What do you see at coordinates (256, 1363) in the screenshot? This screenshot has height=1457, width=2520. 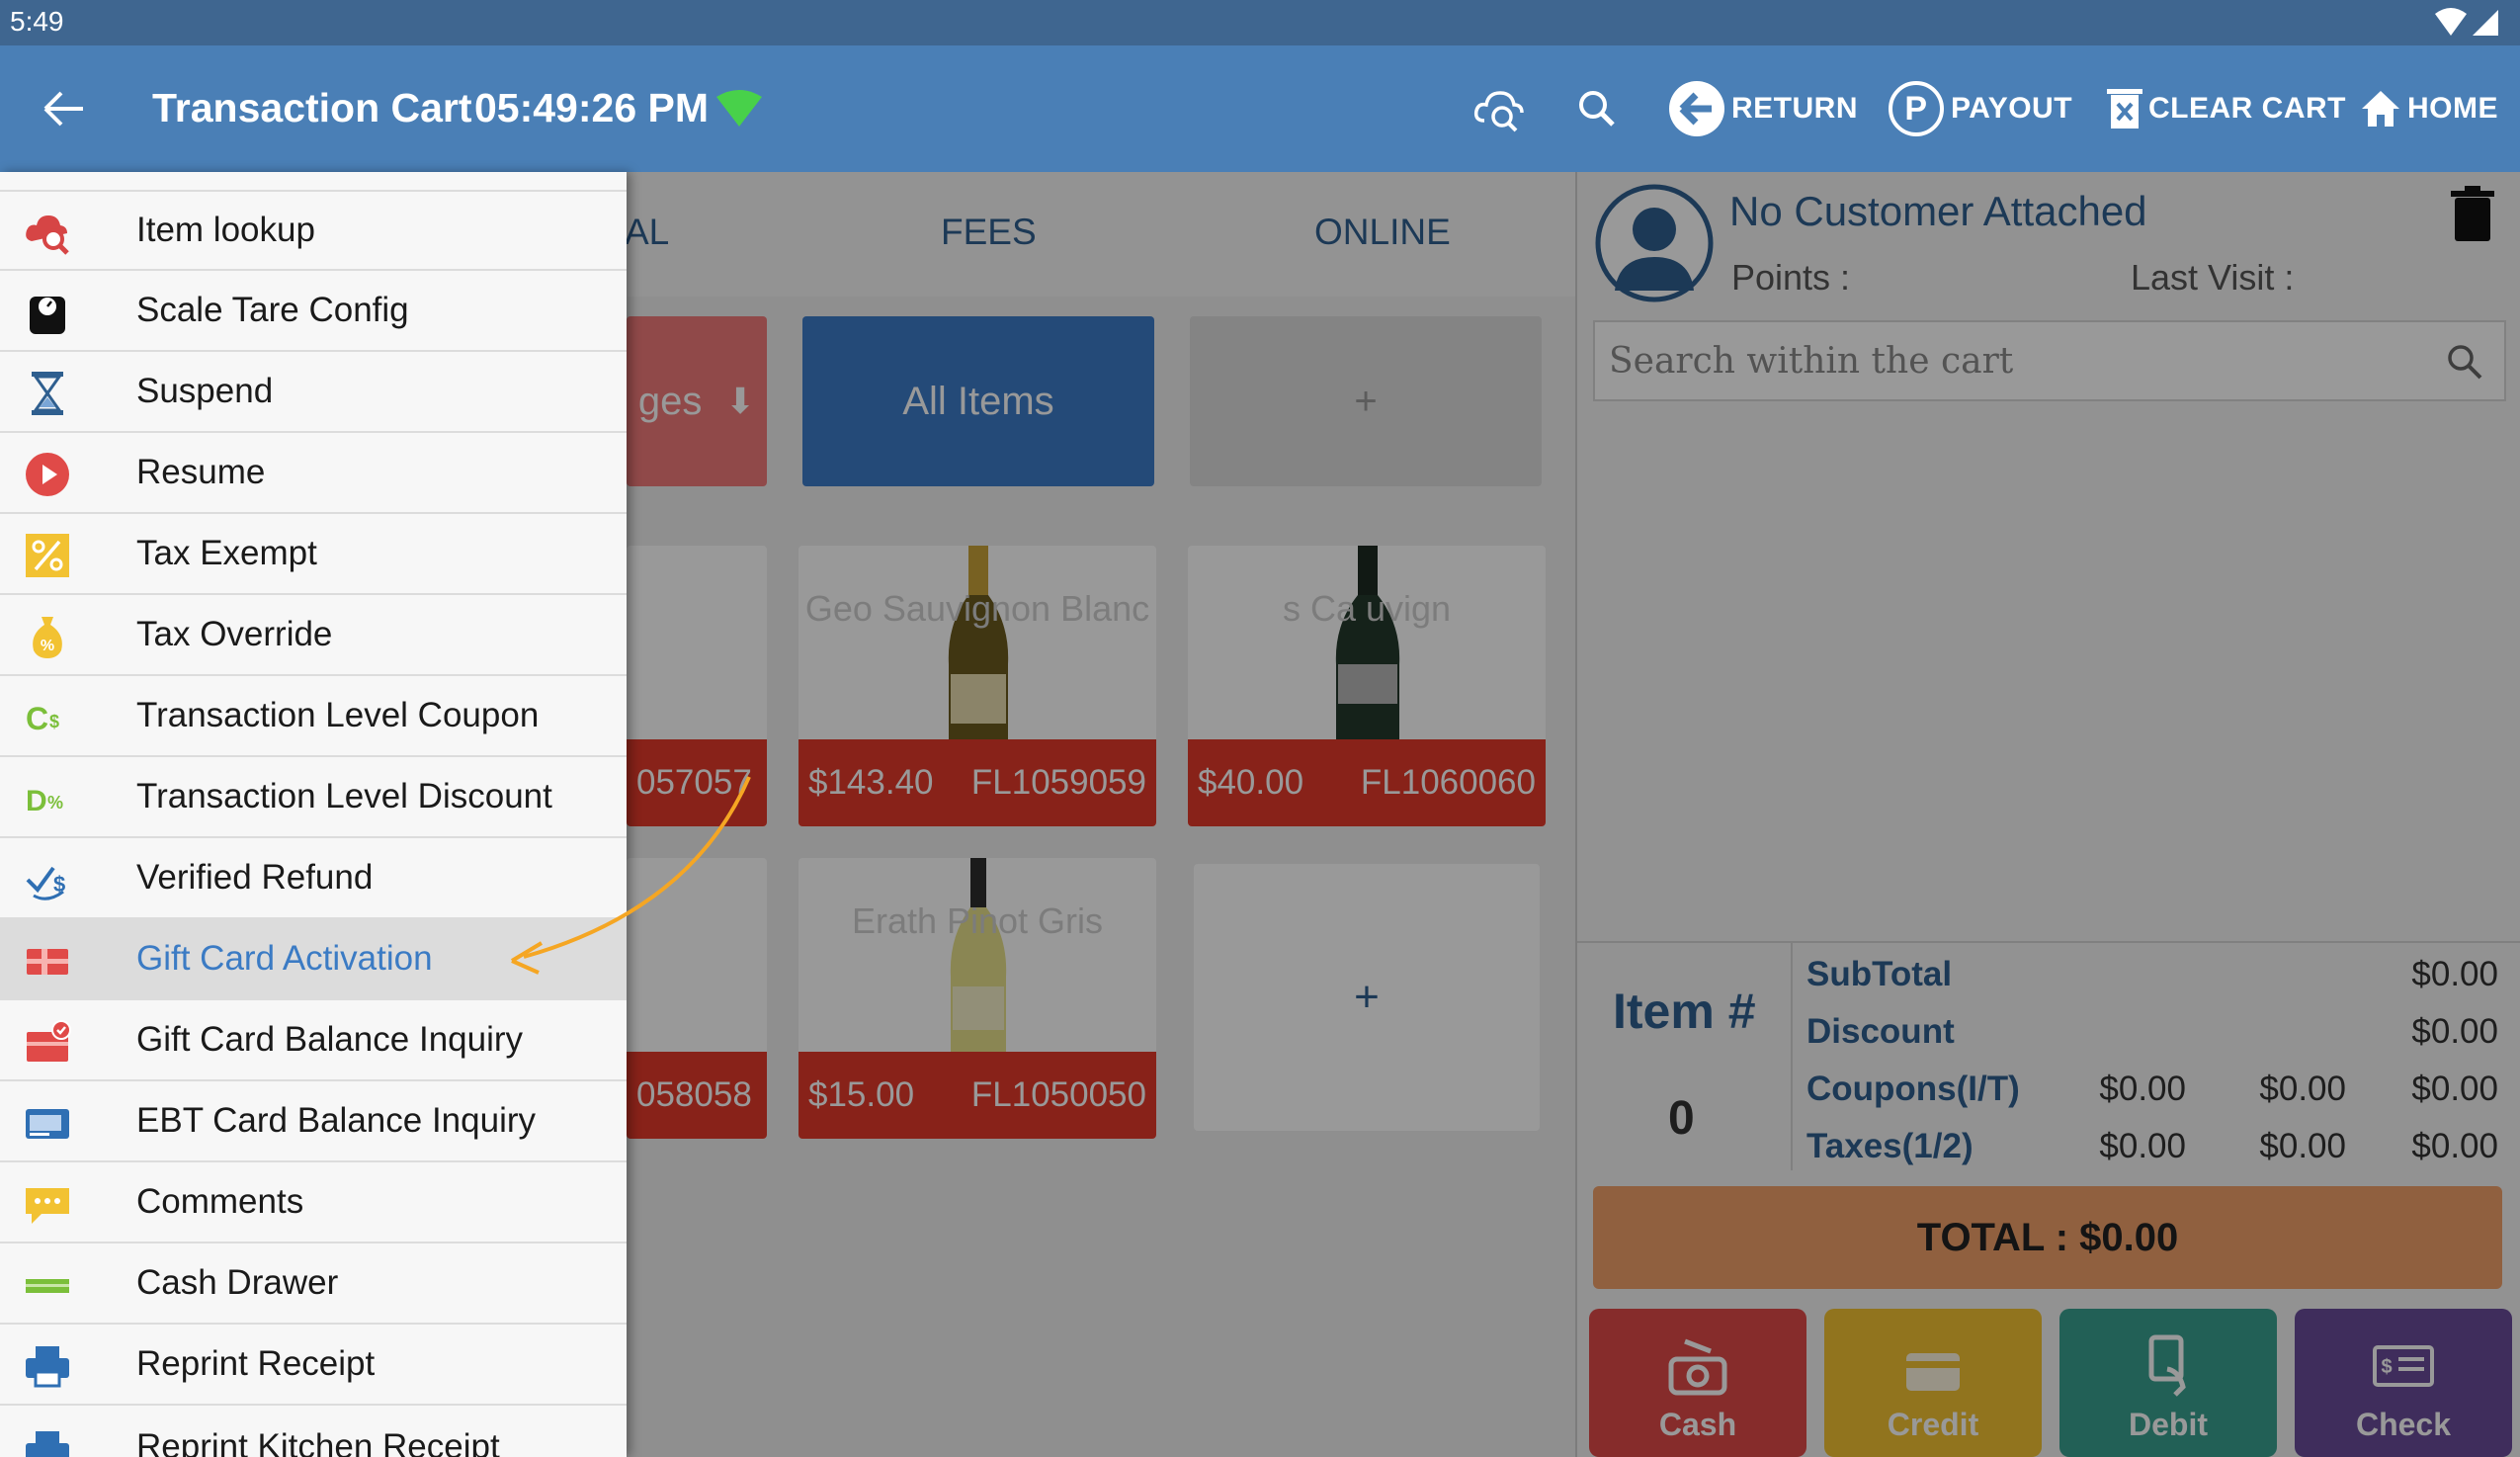 I see `menu-label: Reprint Receipt` at bounding box center [256, 1363].